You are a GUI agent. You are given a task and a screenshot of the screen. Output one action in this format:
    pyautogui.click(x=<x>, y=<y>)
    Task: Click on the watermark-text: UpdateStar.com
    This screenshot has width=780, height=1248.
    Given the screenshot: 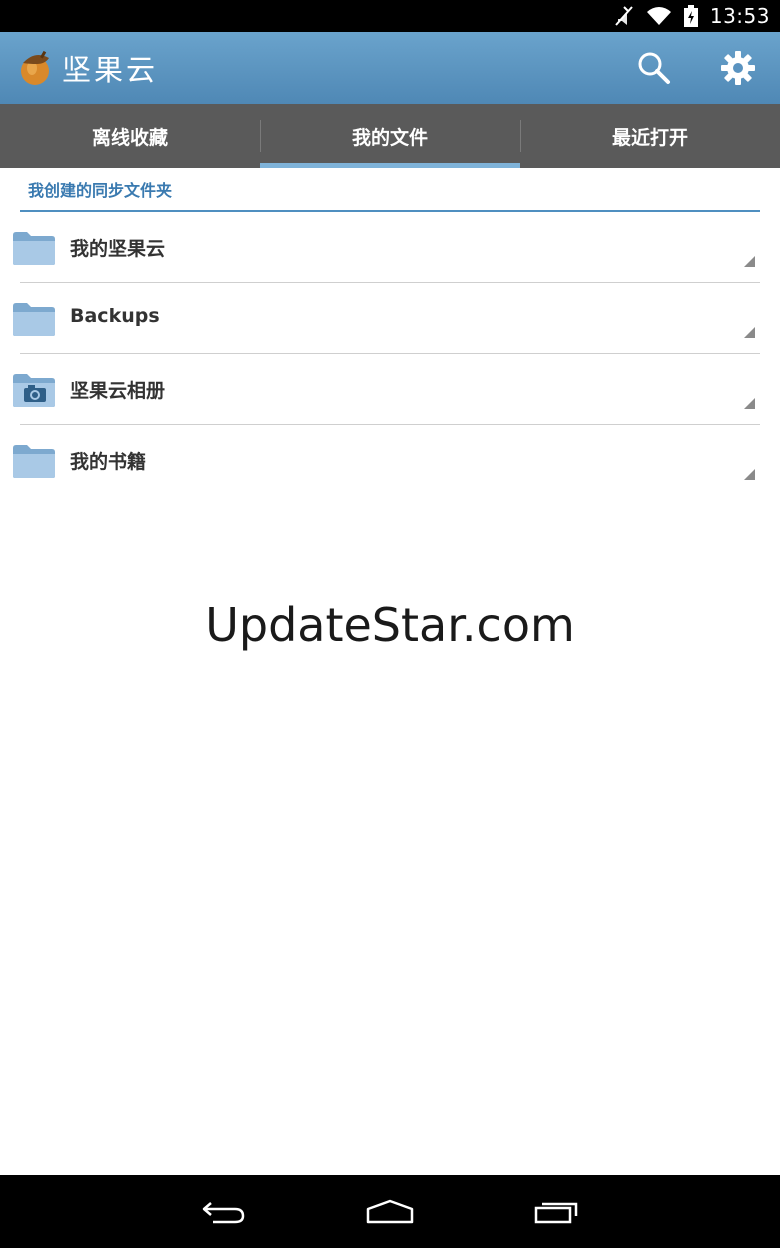 What is the action you would take?
    pyautogui.click(x=390, y=625)
    